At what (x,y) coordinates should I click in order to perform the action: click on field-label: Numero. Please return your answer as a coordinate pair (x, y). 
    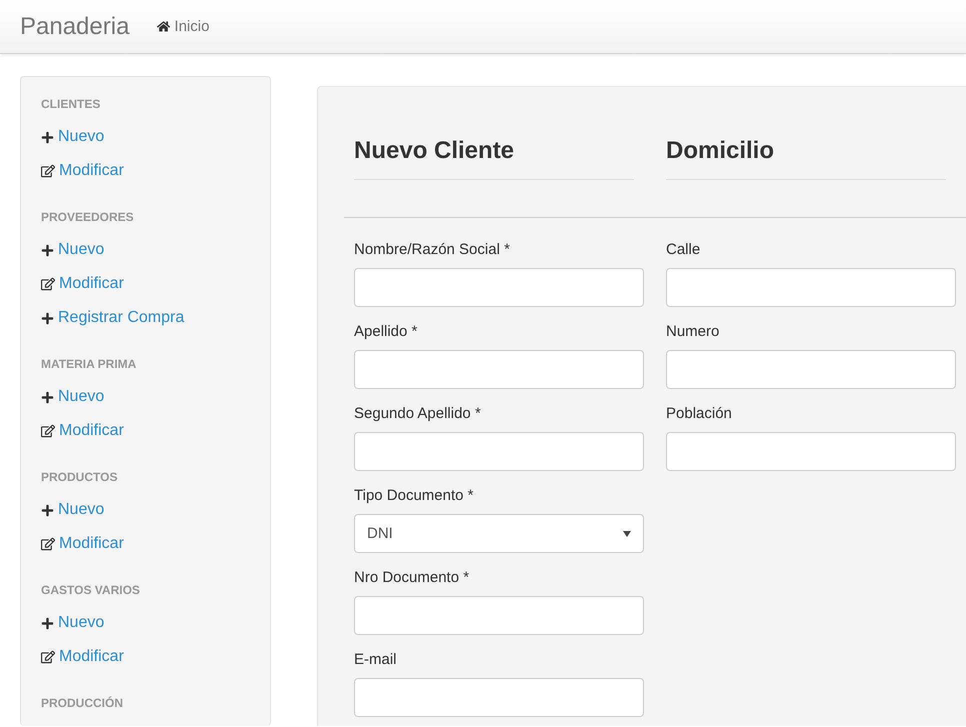
    Looking at the image, I should click on (693, 331).